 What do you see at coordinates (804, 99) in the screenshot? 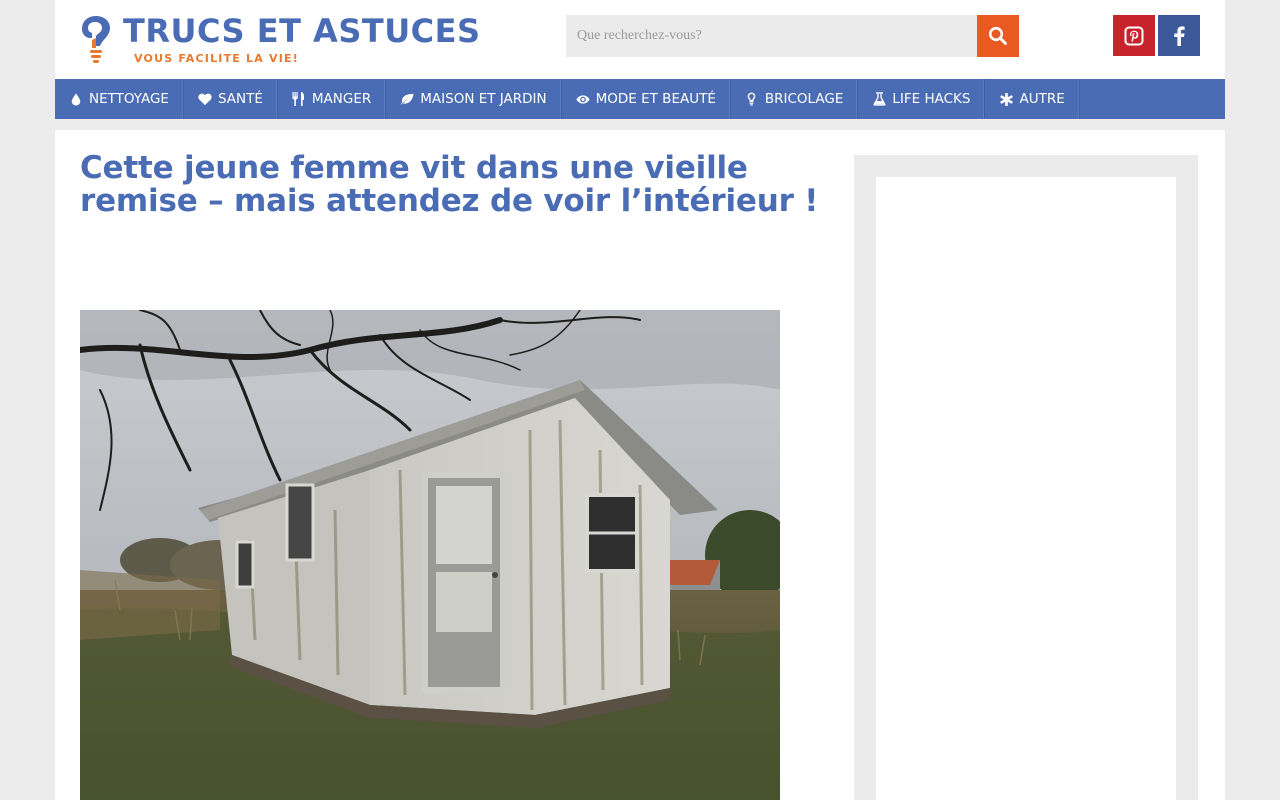
I see `nav-label: BRICOLAGE` at bounding box center [804, 99].